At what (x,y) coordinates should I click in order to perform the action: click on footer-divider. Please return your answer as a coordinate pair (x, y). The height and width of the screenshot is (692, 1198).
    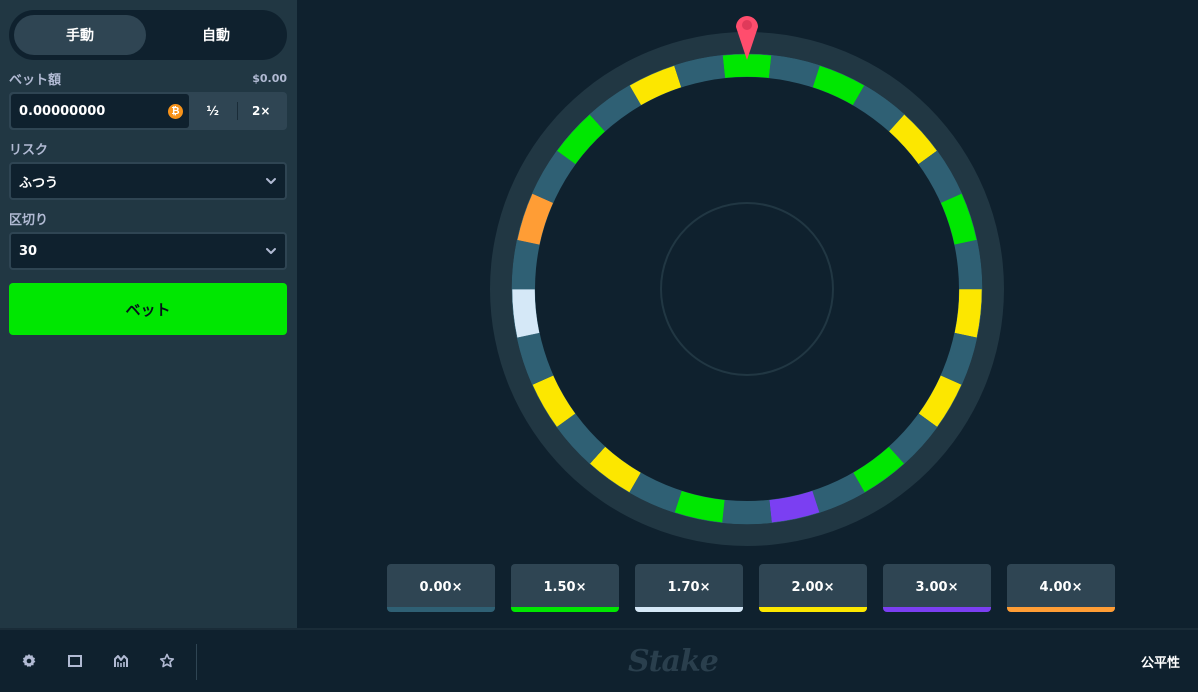
    Looking at the image, I should click on (196, 662).